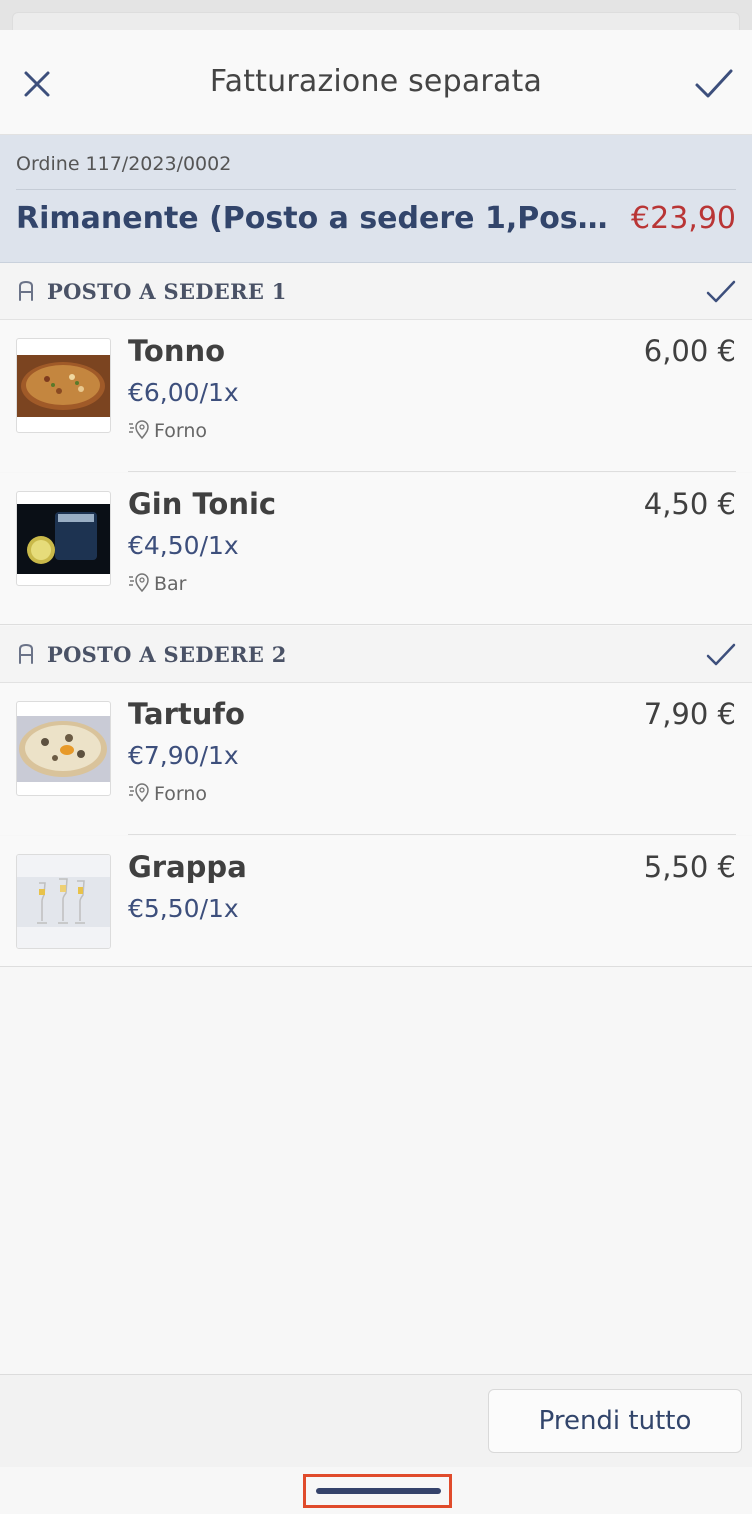  I want to click on item-price: 5,50 €, so click(689, 867).